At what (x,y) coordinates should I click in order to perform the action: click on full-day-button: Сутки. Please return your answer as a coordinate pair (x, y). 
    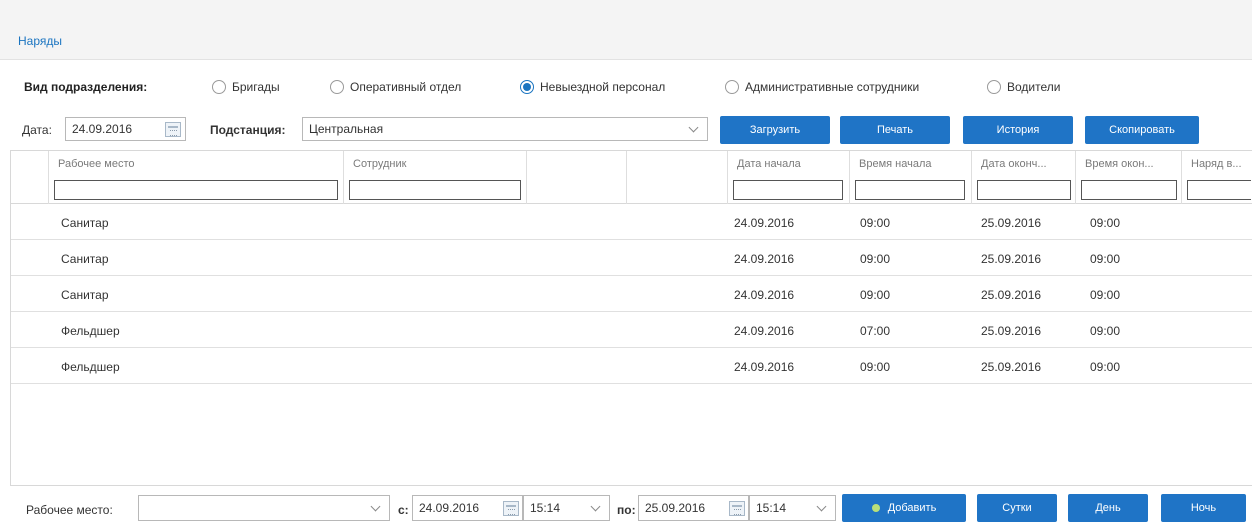
    Looking at the image, I should click on (1017, 508).